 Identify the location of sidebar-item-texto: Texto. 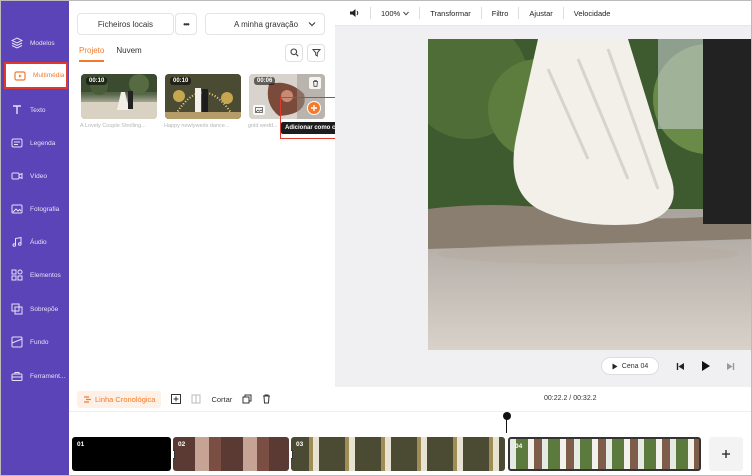
(35, 110).